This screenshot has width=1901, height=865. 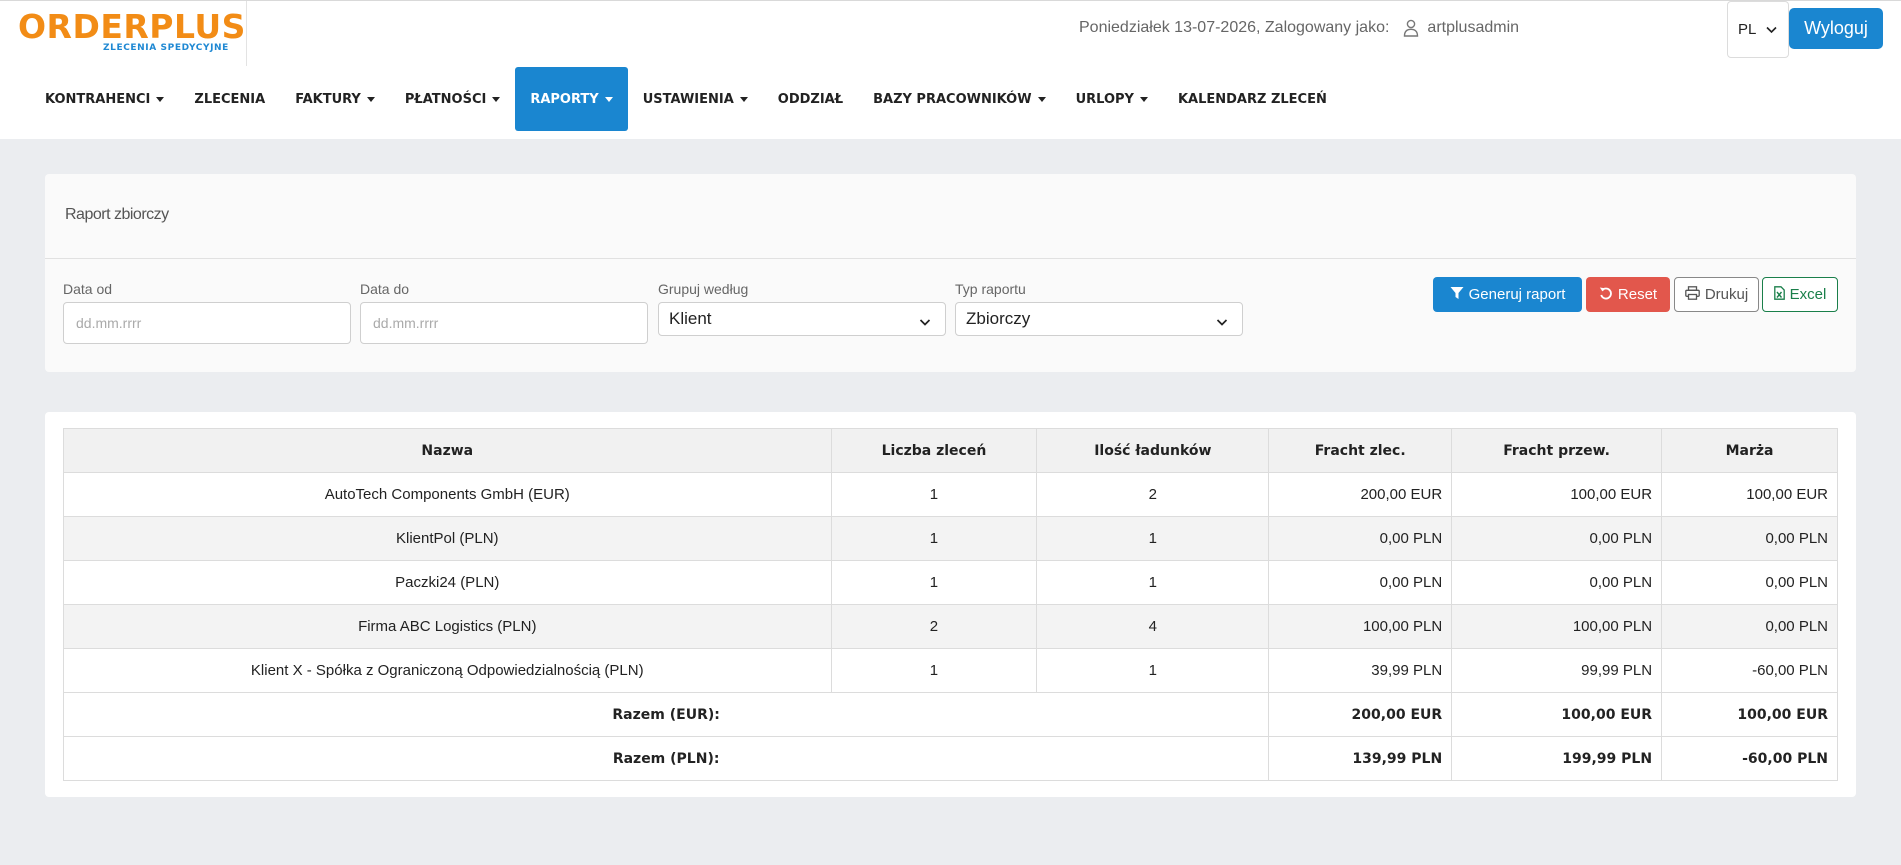 I want to click on nav-label: FAKTURY, so click(x=328, y=99).